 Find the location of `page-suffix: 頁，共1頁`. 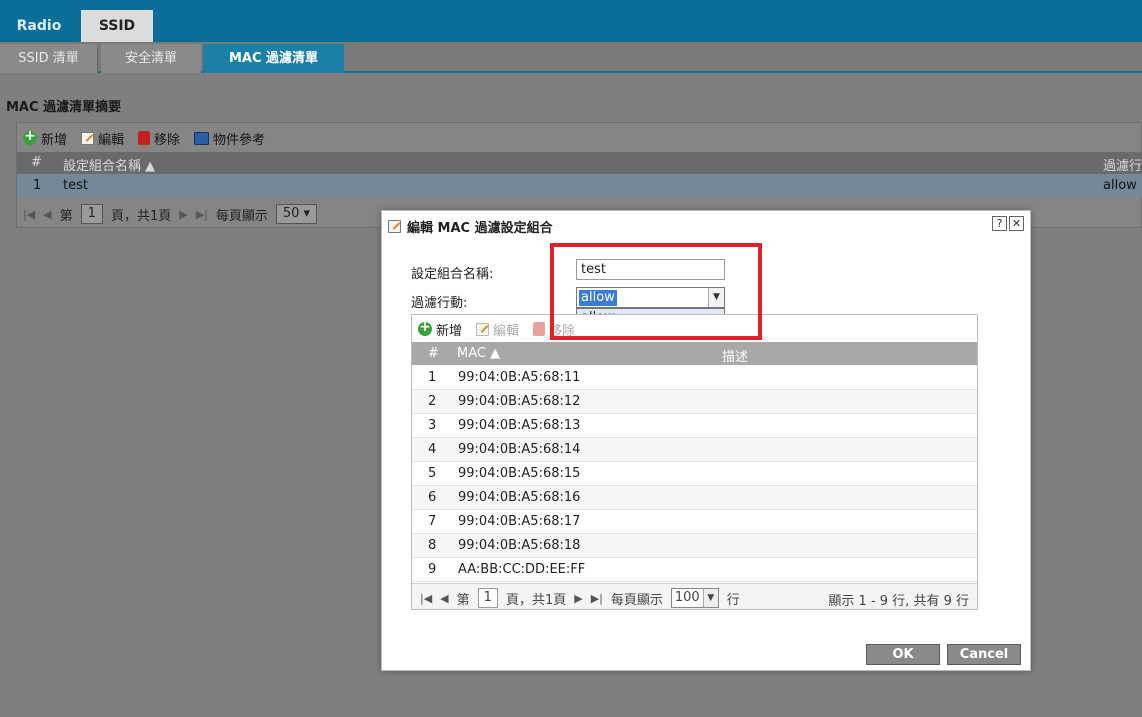

page-suffix: 頁，共1頁 is located at coordinates (141, 216).